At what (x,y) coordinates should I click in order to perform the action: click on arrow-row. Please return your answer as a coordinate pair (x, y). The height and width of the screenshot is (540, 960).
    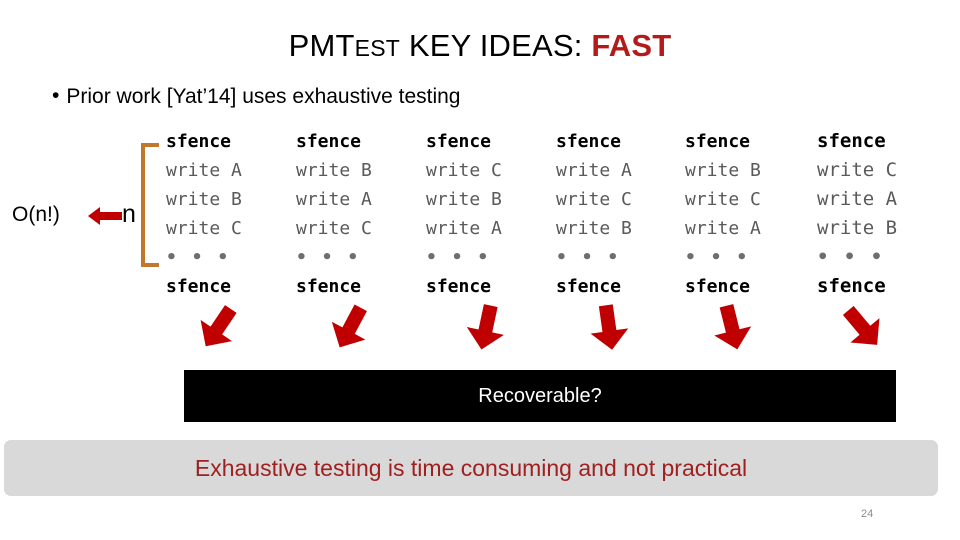
    Looking at the image, I should click on (480, 334).